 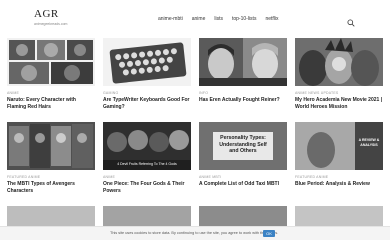 What do you see at coordinates (339, 93) in the screenshot?
I see `post-category: ANIME NEWS UPDATES` at bounding box center [339, 93].